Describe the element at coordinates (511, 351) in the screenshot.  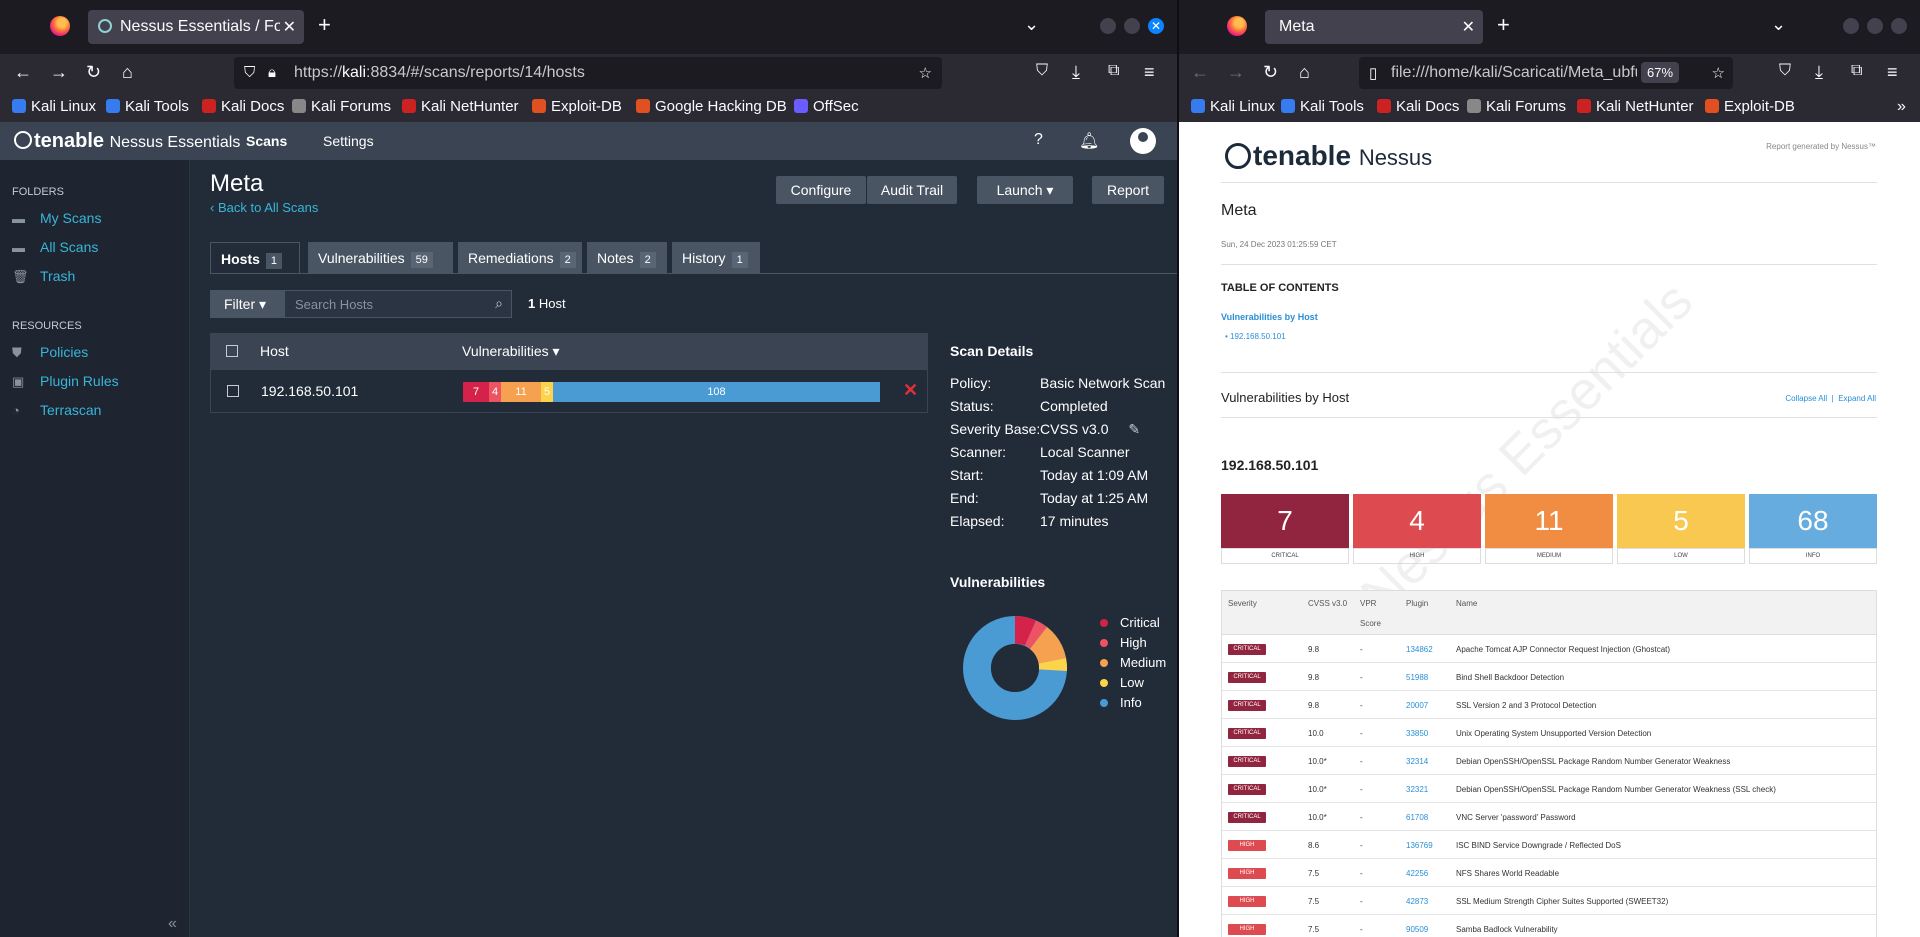
I see `col-vulnerabilities: Vulnerabilities ▾` at that location.